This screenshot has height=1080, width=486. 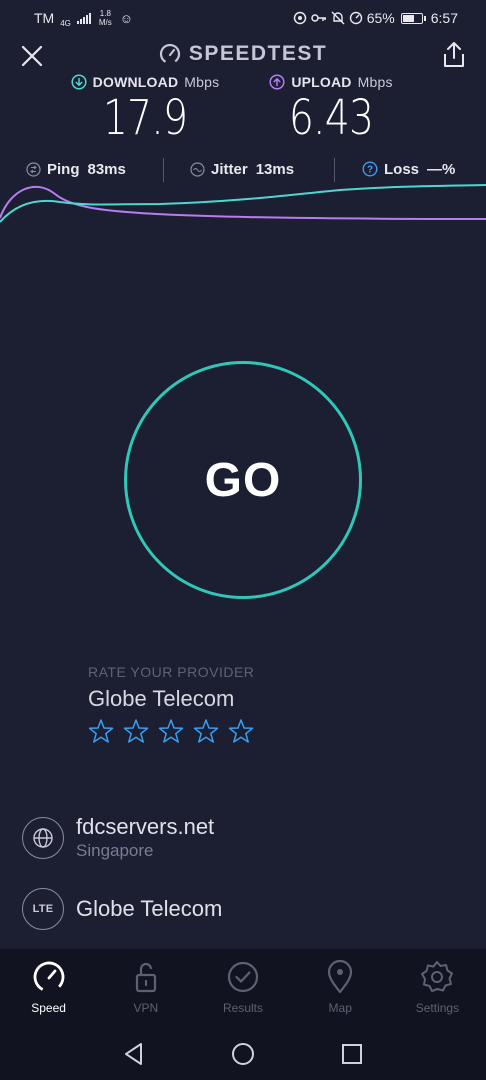 What do you see at coordinates (437, 1008) in the screenshot?
I see `tab-label: Settings` at bounding box center [437, 1008].